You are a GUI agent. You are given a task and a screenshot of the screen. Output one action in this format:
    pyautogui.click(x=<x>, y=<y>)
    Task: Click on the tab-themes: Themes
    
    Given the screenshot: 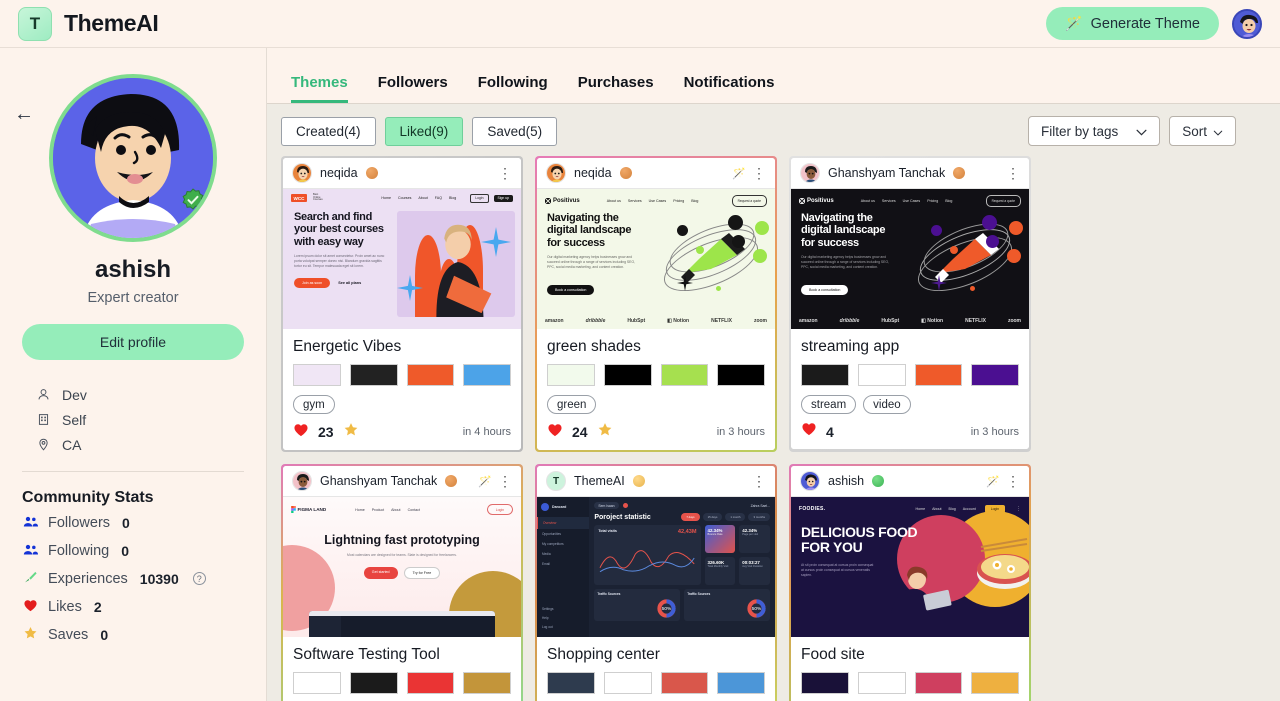 What is the action you would take?
    pyautogui.click(x=319, y=89)
    